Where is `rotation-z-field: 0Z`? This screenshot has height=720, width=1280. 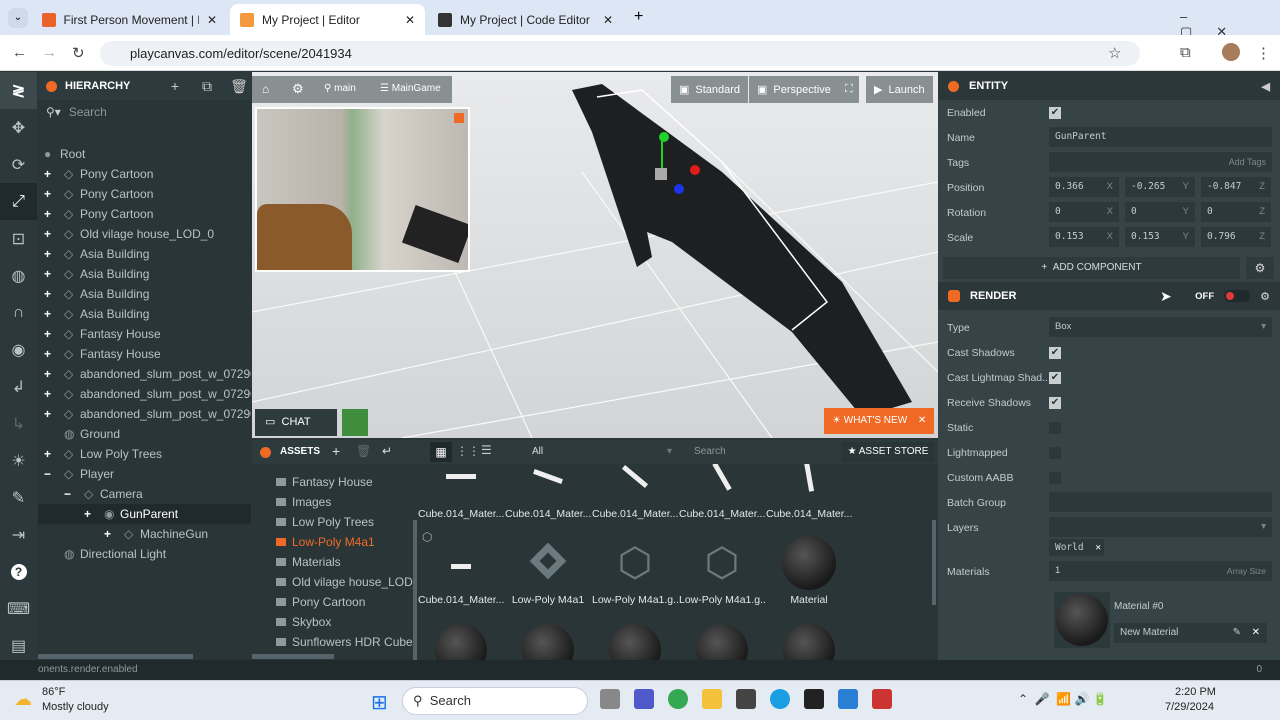
rotation-z-field: 0Z is located at coordinates (1236, 212).